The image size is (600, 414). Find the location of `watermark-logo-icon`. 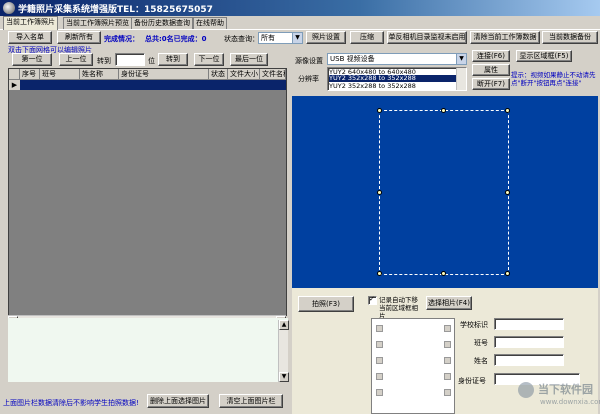

watermark-logo-icon is located at coordinates (526, 390).